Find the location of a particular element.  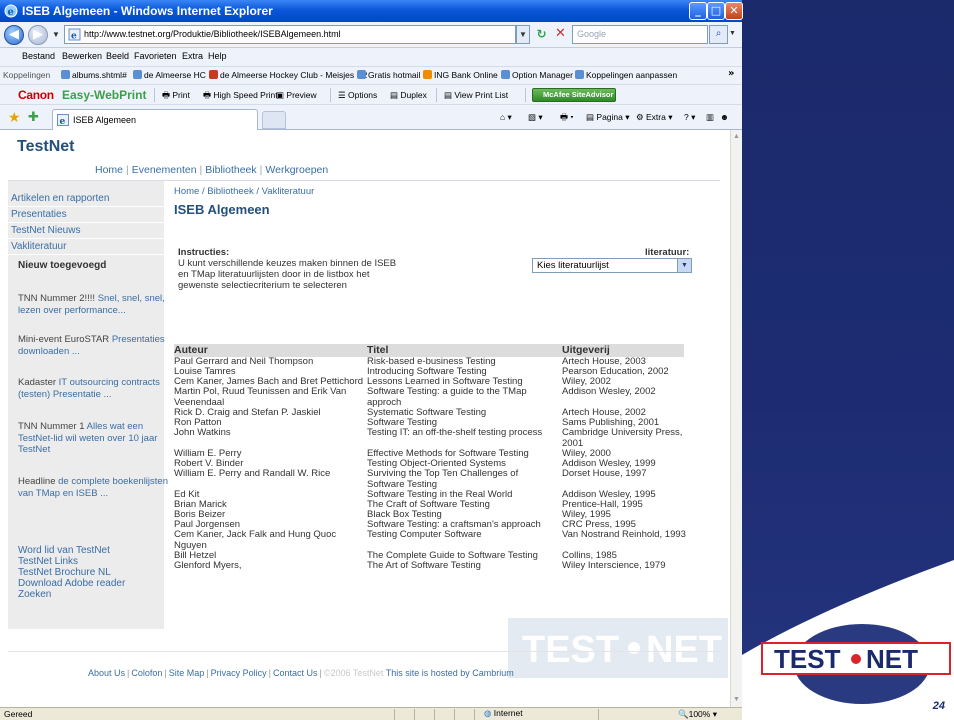

nav-evenementen: Evenementen is located at coordinates (164, 170).